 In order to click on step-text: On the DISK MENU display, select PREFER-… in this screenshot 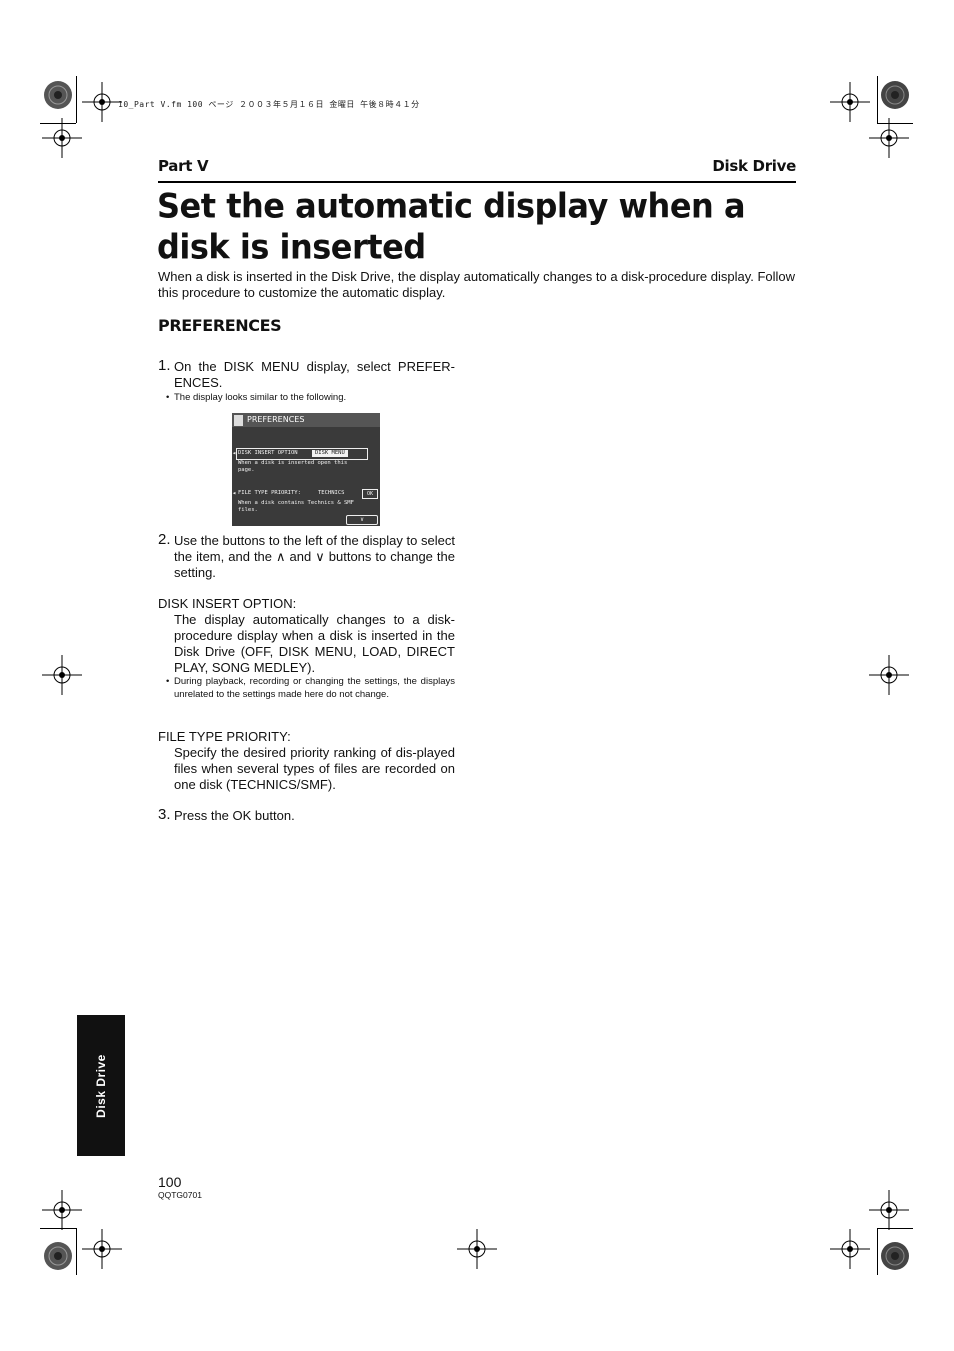, I will do `click(314, 374)`.